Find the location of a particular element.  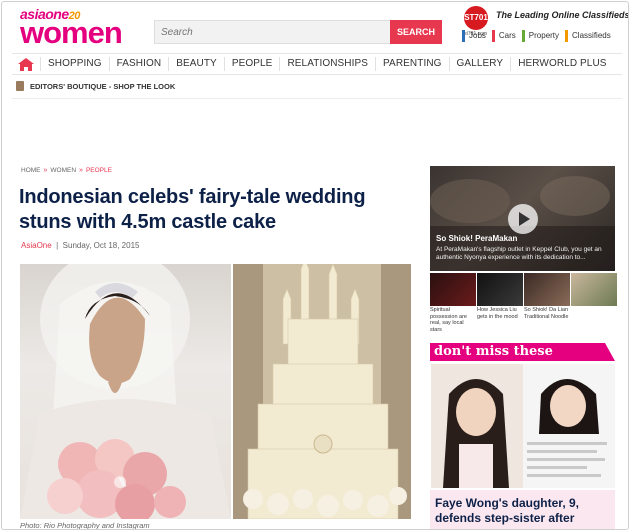

article-meta: AsiaOne | Sunday, Oct 18, 2015 is located at coordinates (80, 245).